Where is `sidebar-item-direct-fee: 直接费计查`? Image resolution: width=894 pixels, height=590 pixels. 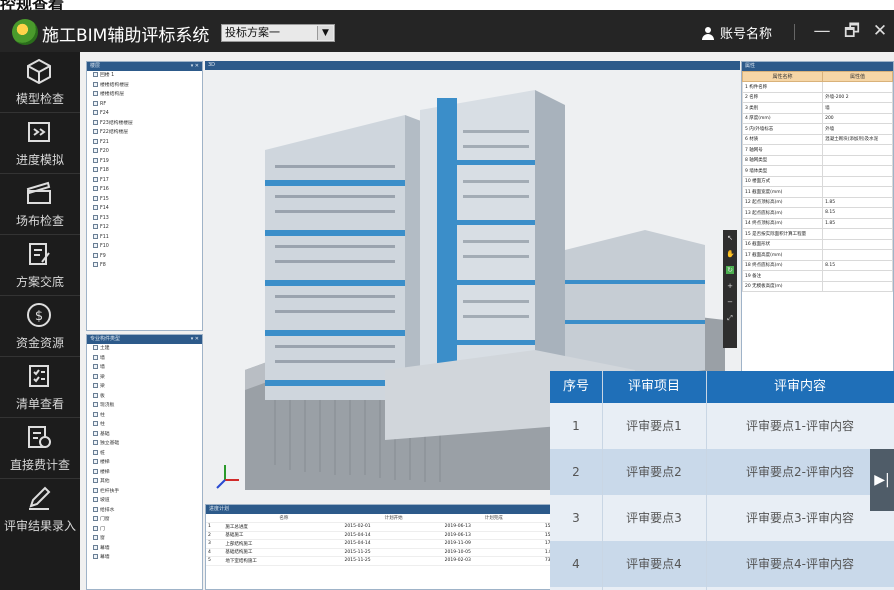 sidebar-item-direct-fee: 直接费计查 is located at coordinates (40, 448).